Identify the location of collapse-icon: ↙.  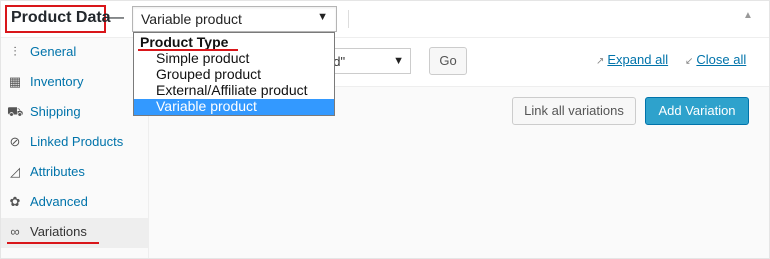
(689, 61).